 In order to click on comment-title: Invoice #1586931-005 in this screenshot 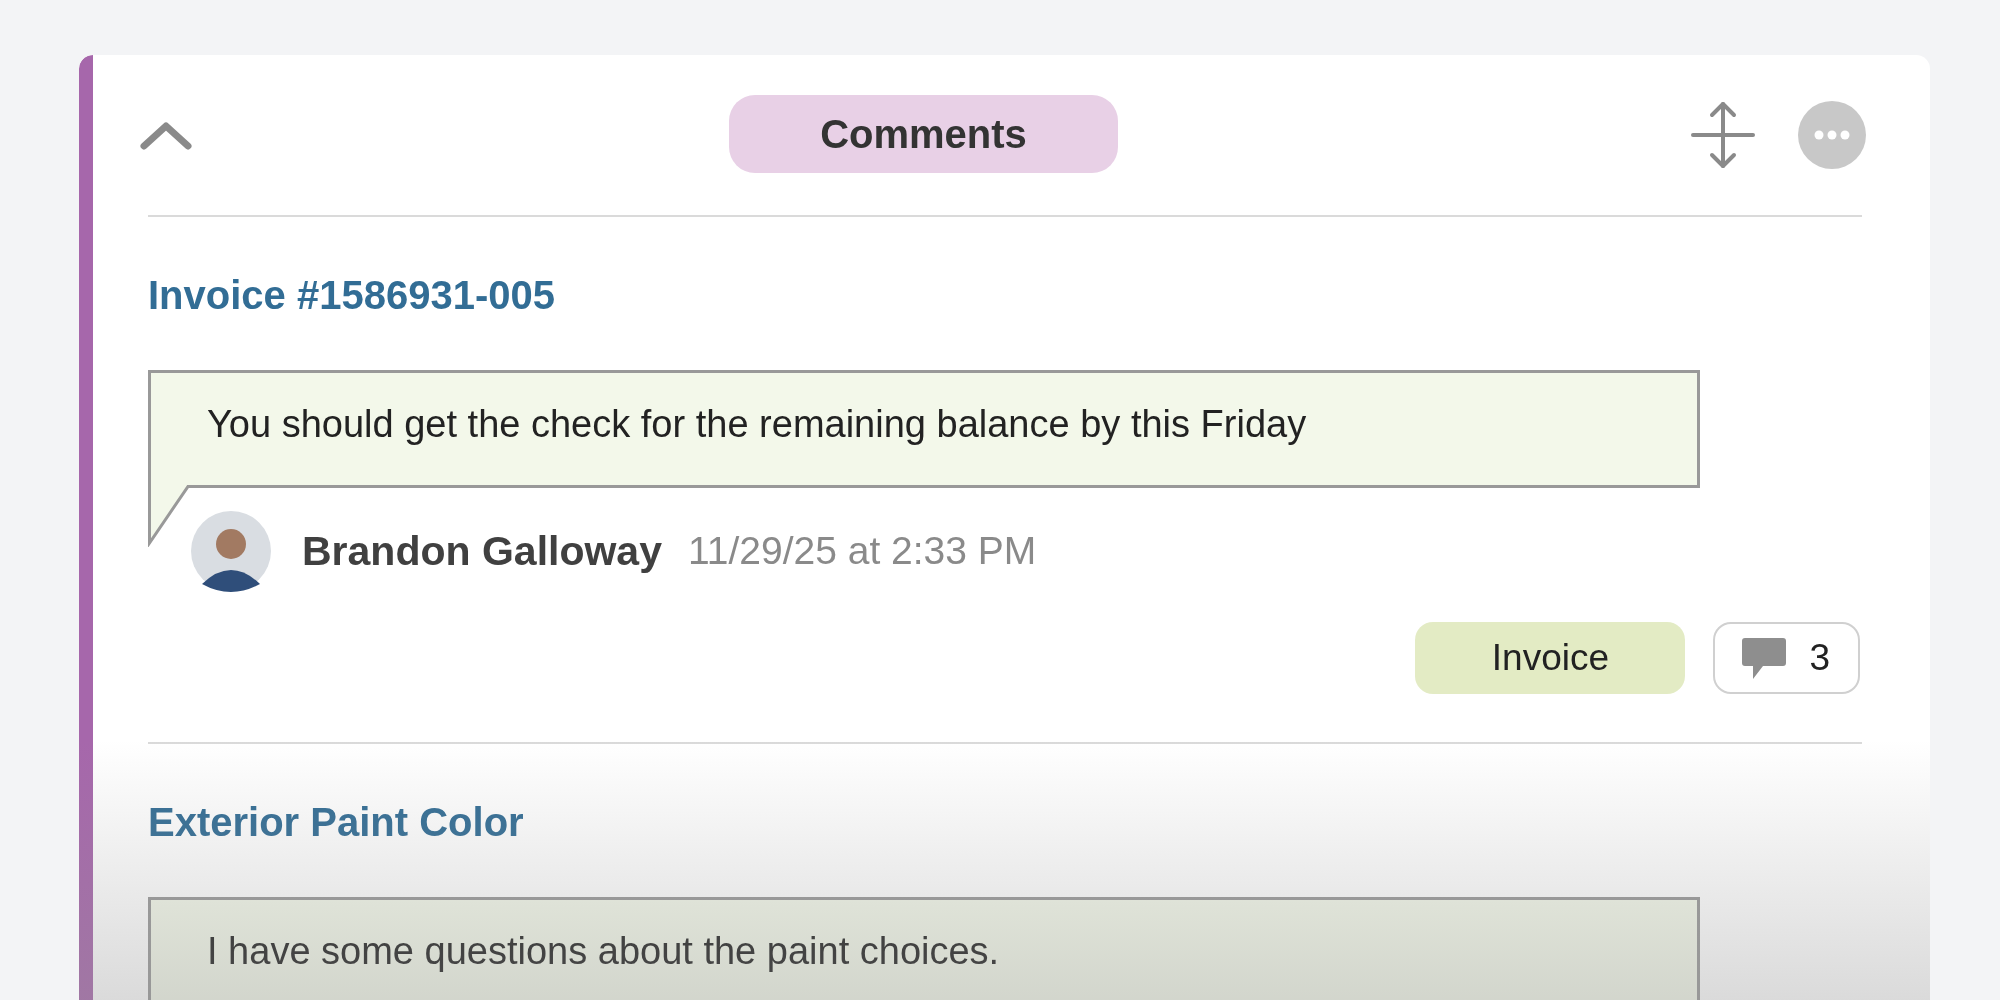, I will do `click(1005, 295)`.